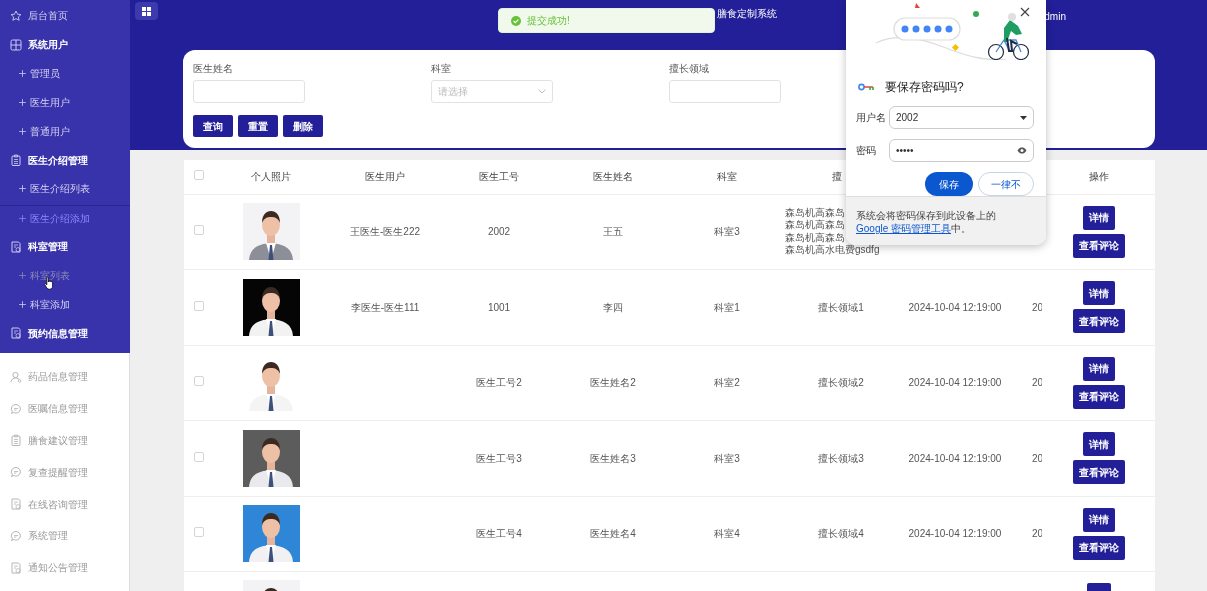 This screenshot has height=591, width=1207. What do you see at coordinates (50, 131) in the screenshot?
I see `sidebar-subitem: 普通用户` at bounding box center [50, 131].